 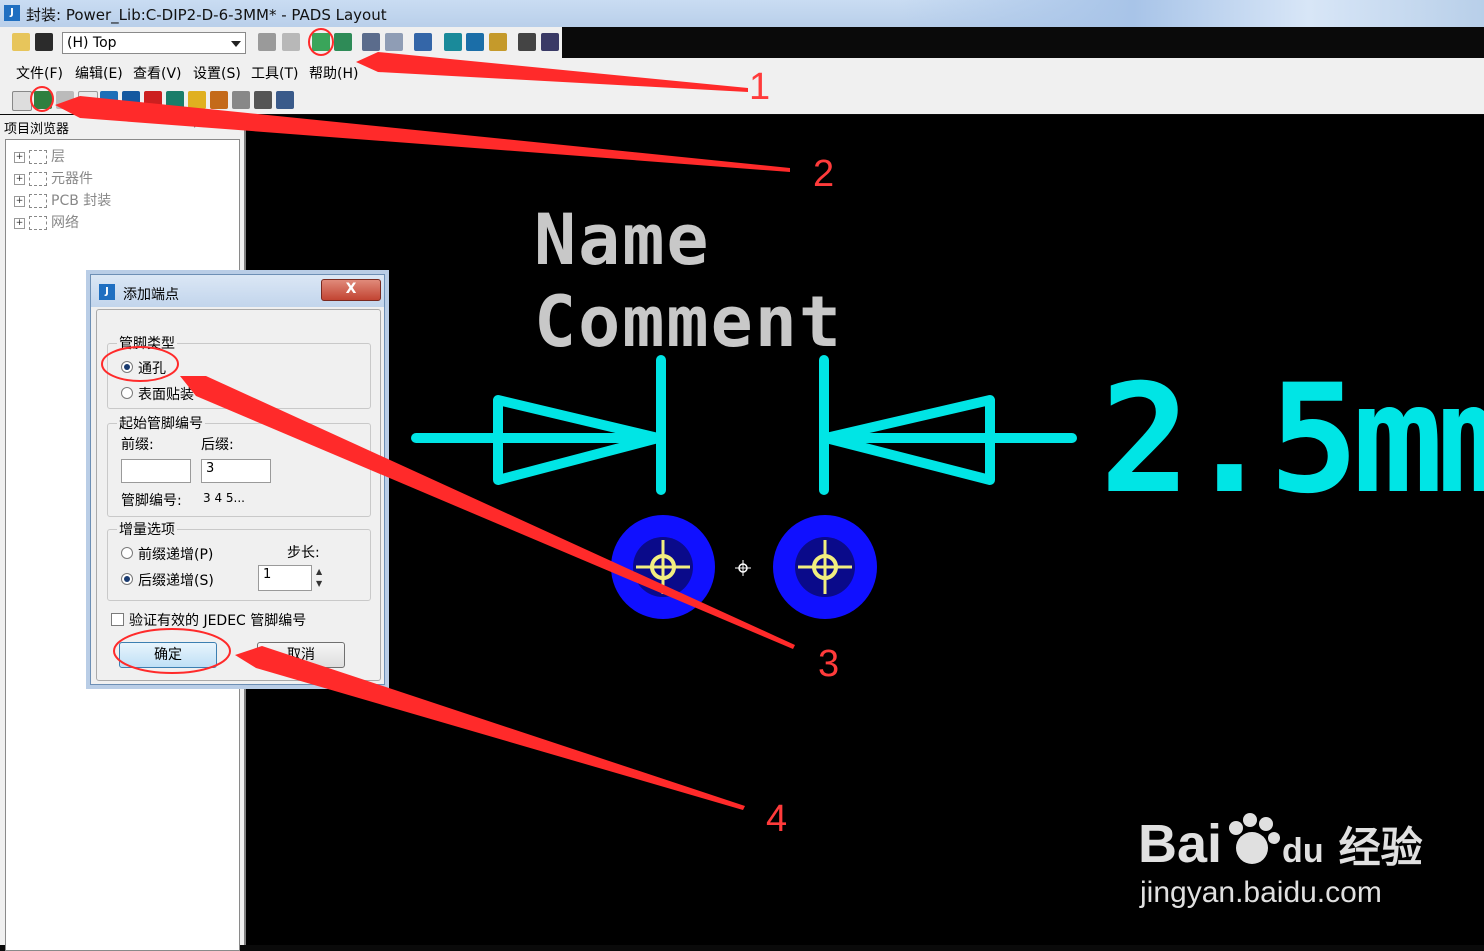 I want to click on baidu-watermark: Bai du 经验, so click(x=1280, y=842).